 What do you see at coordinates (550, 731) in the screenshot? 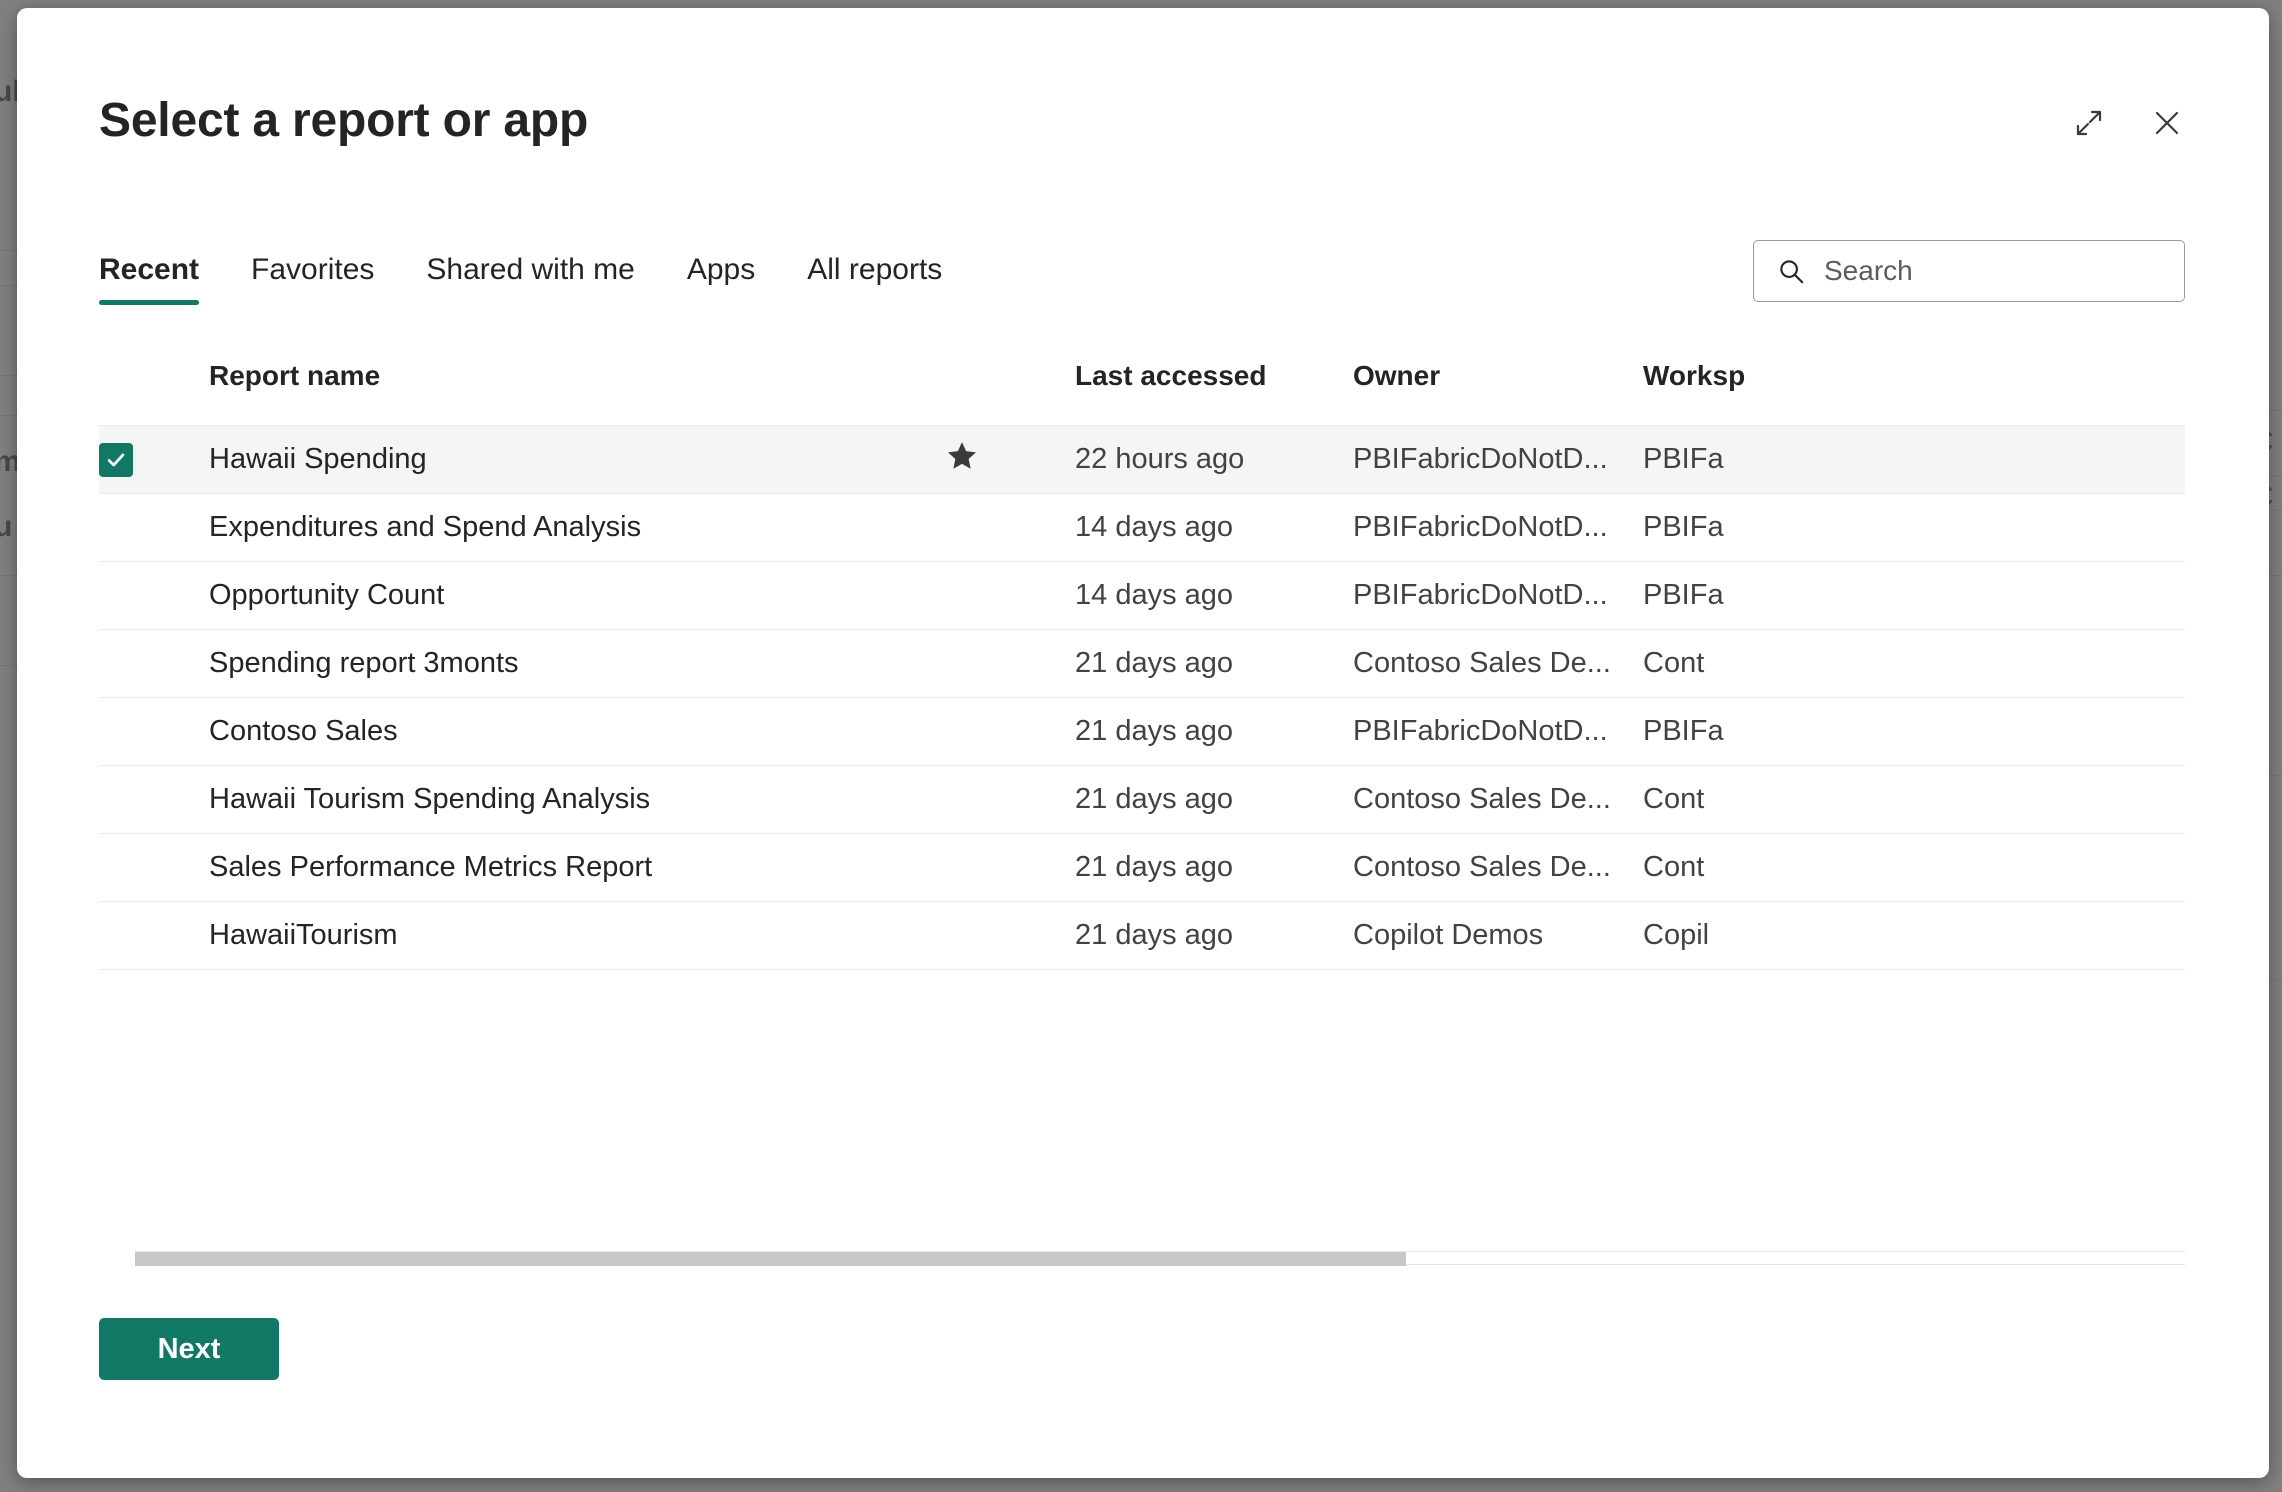
I see `row-report-name: Contoso Sales` at bounding box center [550, 731].